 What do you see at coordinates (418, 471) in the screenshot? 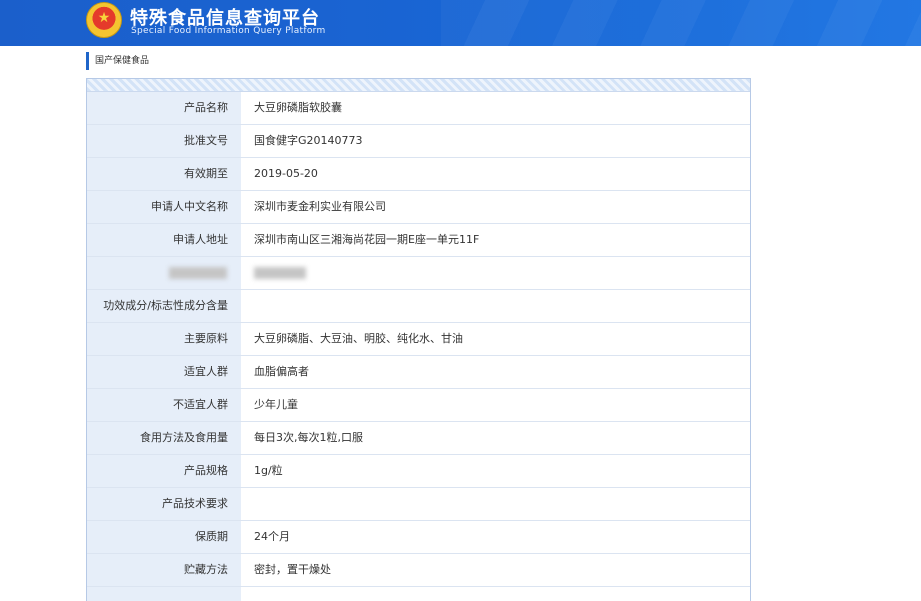
I see `table-row: 产品规格 1g/粒` at bounding box center [418, 471].